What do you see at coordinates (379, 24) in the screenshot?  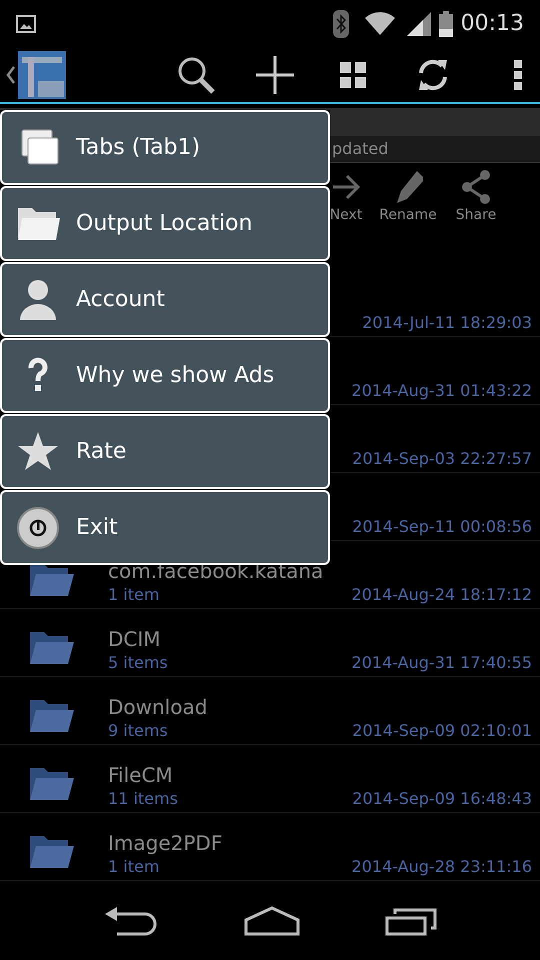 I see `wifi-icon` at bounding box center [379, 24].